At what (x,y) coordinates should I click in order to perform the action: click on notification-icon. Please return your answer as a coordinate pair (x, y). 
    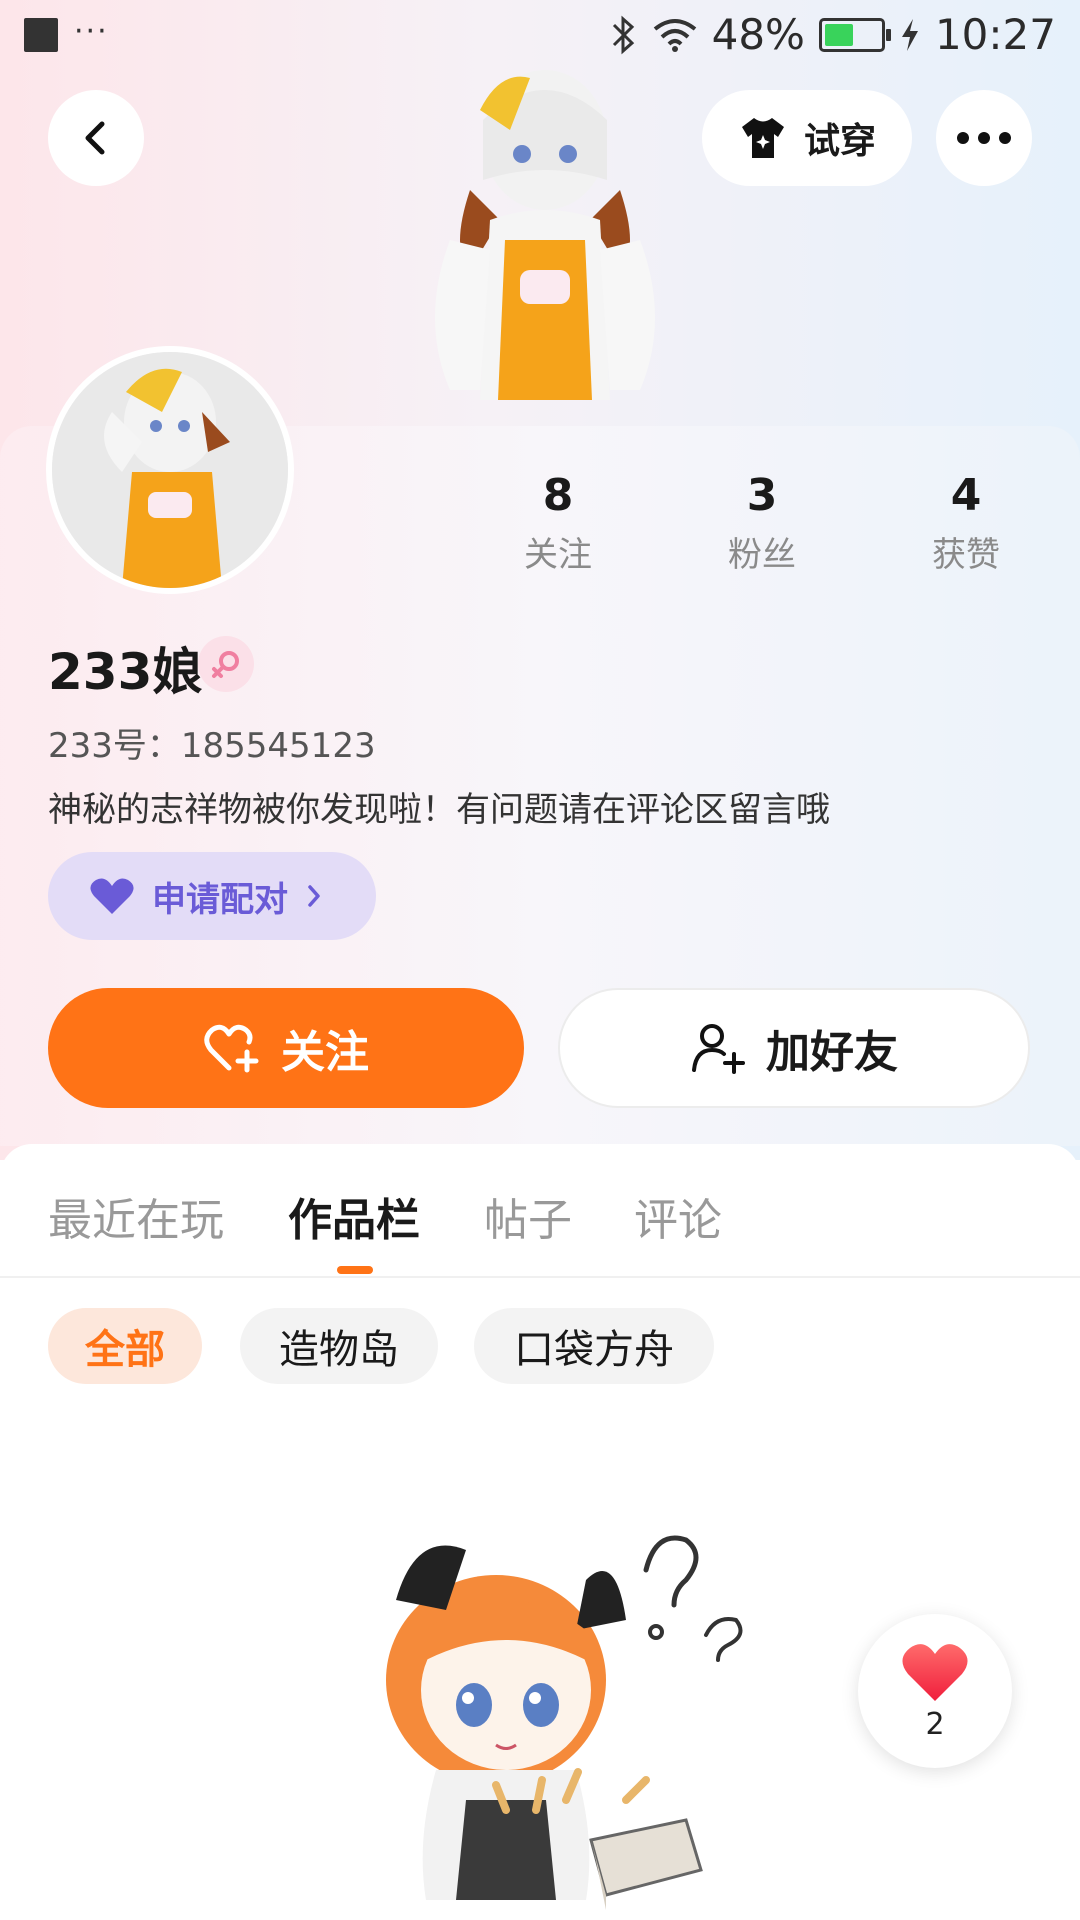
    Looking at the image, I should click on (41, 35).